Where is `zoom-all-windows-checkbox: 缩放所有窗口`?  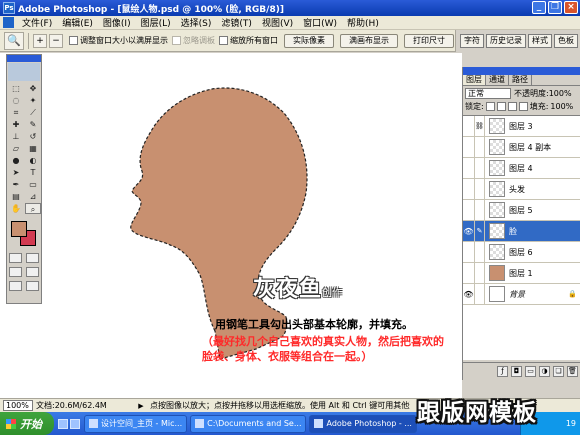 zoom-all-windows-checkbox: 缩放所有窗口 is located at coordinates (248, 40).